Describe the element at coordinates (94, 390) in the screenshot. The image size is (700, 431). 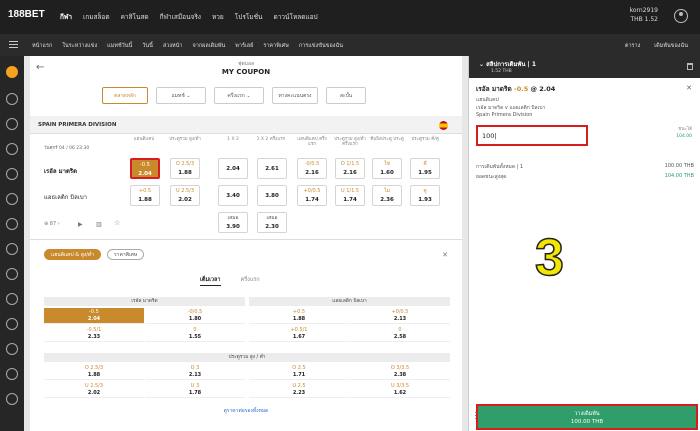
I see `table-odds-cell: U 2.5/3 2.02` at that location.